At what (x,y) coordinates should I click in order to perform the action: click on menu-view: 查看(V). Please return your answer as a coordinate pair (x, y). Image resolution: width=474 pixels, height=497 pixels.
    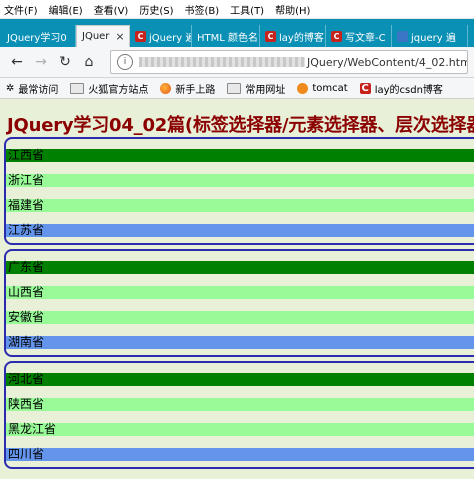
    Looking at the image, I should click on (111, 9).